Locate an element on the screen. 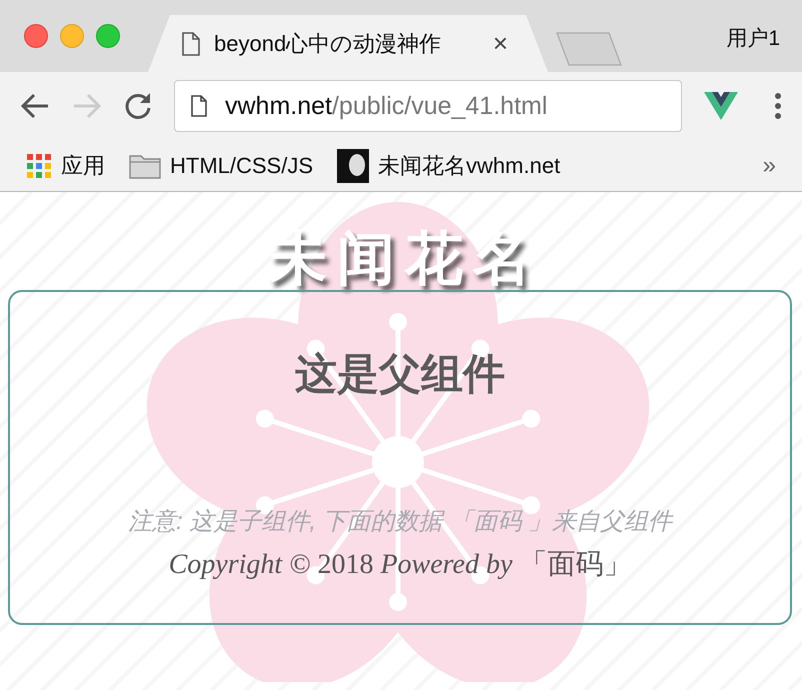  bookmark-item: 应用 is located at coordinates (65, 165).